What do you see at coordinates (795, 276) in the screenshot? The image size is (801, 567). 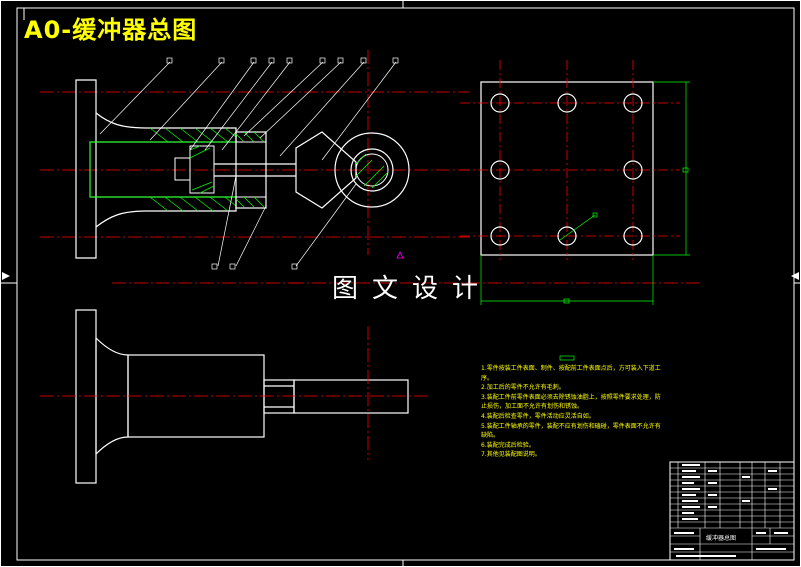 I see `corner-marker-right` at bounding box center [795, 276].